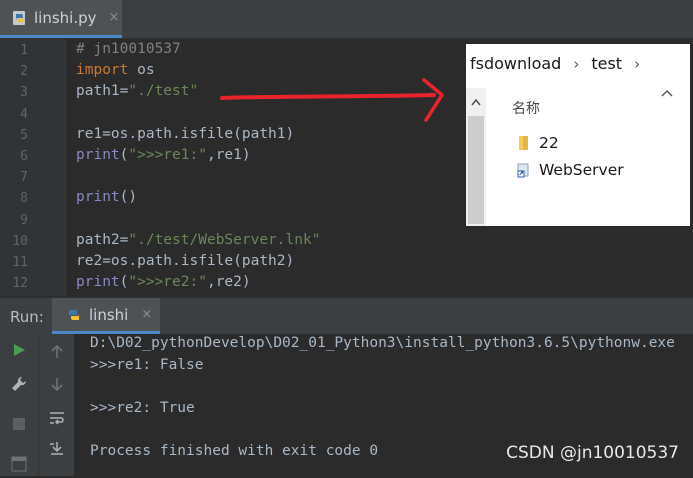 The image size is (693, 478). I want to click on shortcut-icon, so click(523, 170).